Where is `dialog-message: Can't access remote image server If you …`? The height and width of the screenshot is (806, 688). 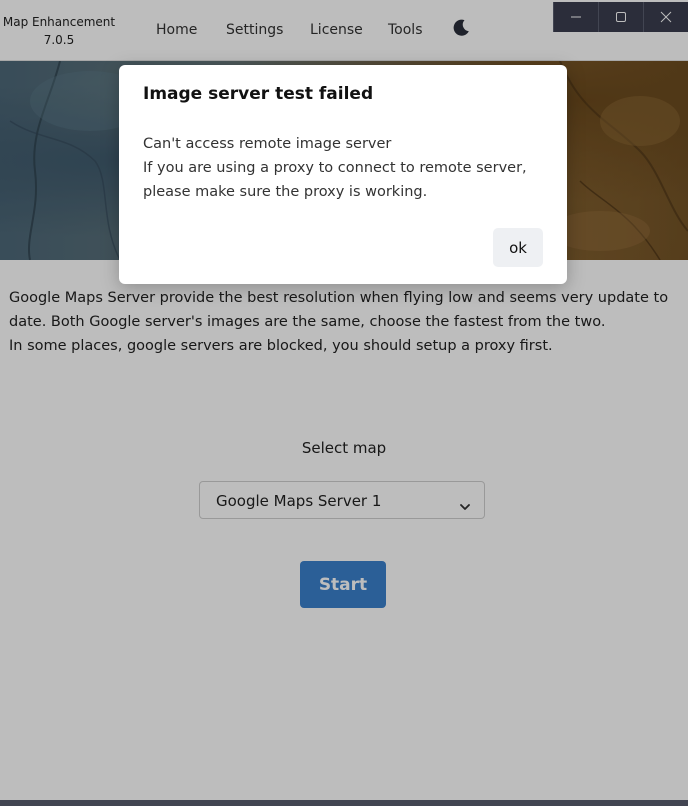 dialog-message: Can't access remote image server If you … is located at coordinates (343, 168).